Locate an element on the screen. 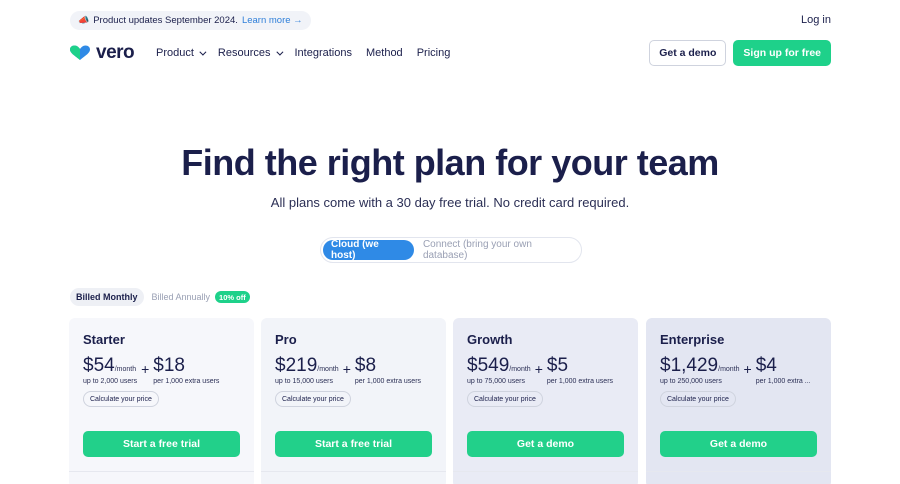 The width and height of the screenshot is (900, 484). extra-price: $4 is located at coordinates (766, 365).